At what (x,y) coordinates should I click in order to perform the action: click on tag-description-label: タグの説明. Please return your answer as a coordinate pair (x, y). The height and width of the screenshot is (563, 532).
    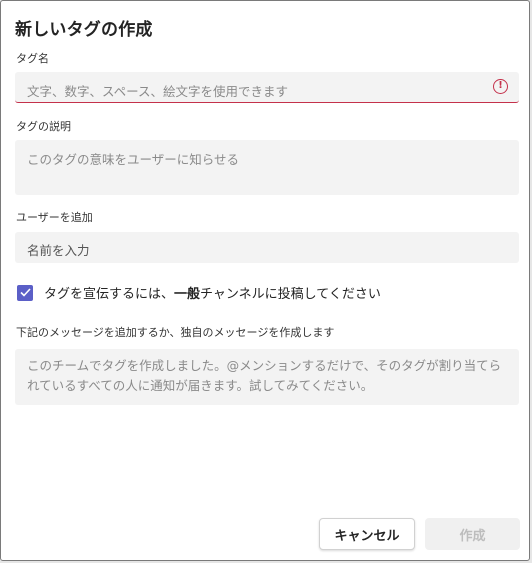
    Looking at the image, I should click on (43, 126).